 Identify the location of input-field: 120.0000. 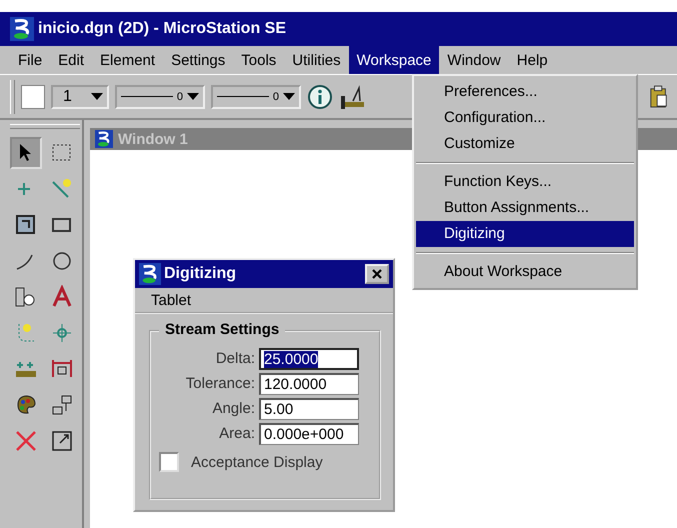
(309, 383).